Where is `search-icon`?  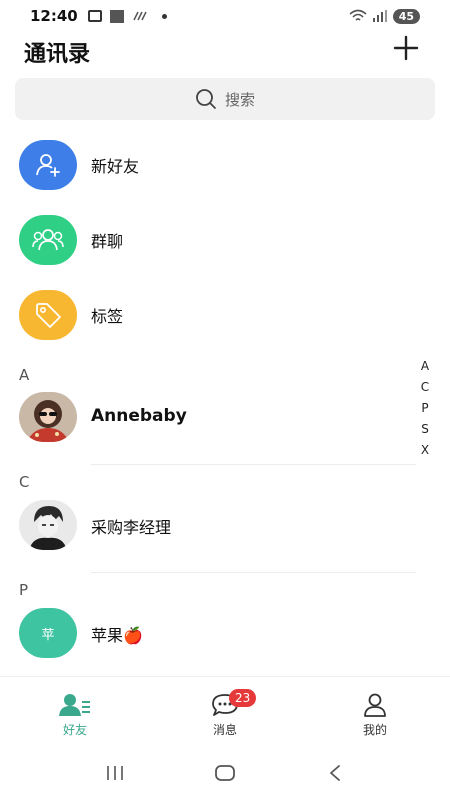 search-icon is located at coordinates (206, 99).